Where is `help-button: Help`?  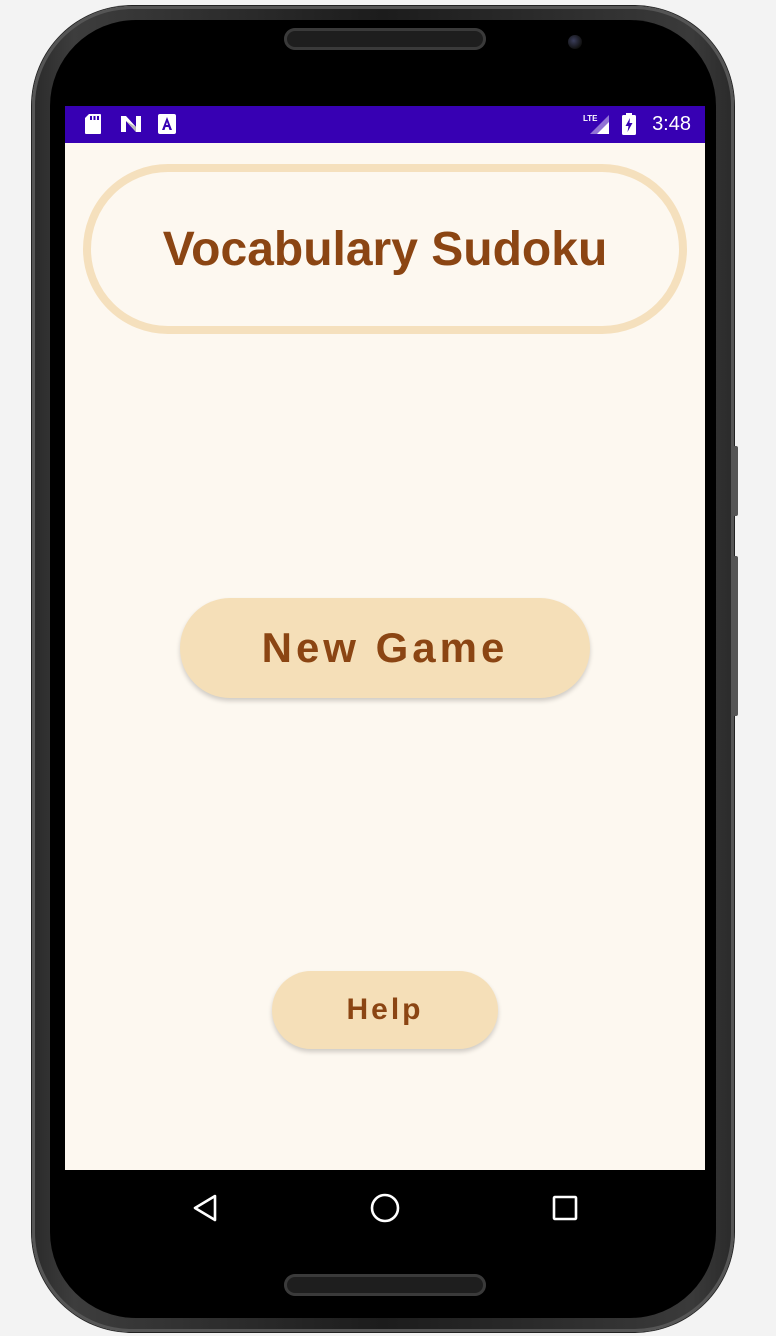 help-button: Help is located at coordinates (385, 1010).